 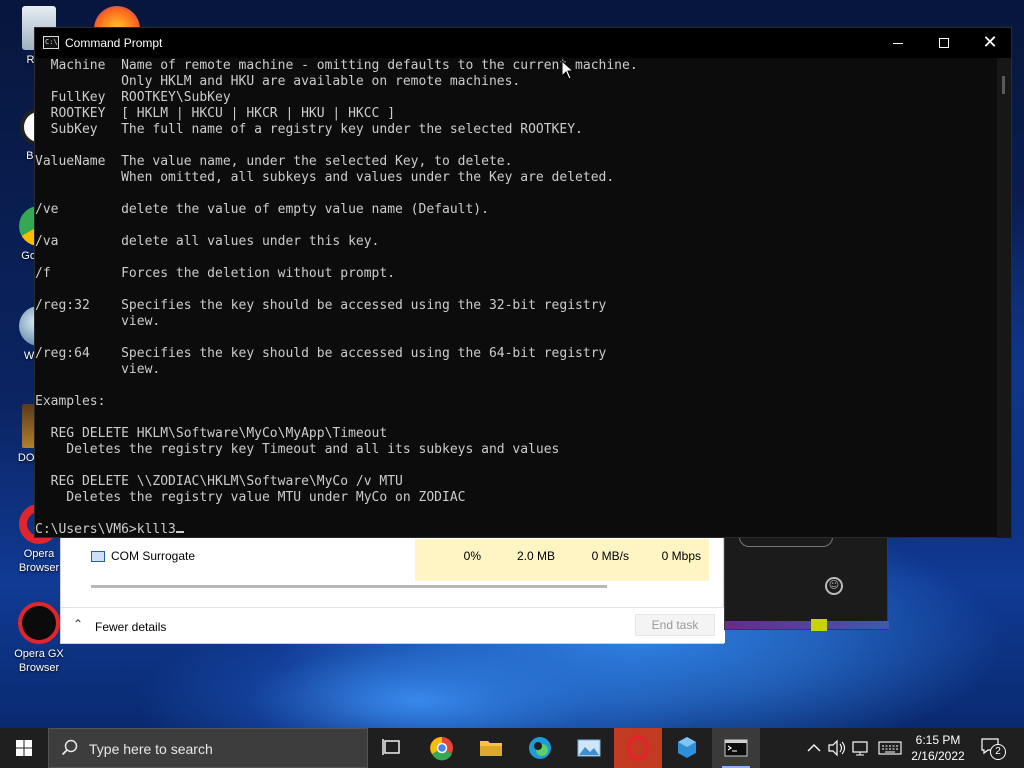 I want to click on task-manager-footer: ⌃ Fewer details End task, so click(x=393, y=625).